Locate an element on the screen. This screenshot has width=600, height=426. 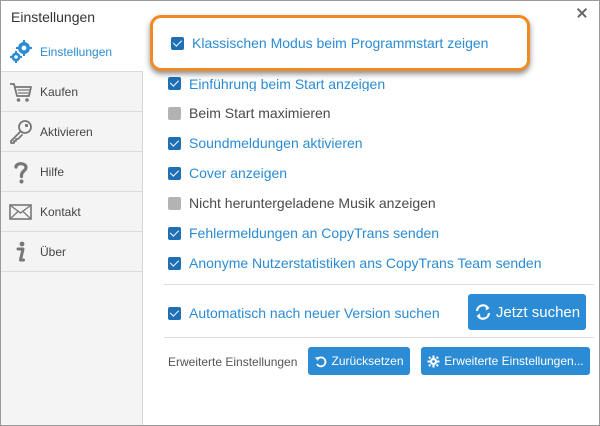
check-now-button: Jetzt suchen is located at coordinates (527, 312).